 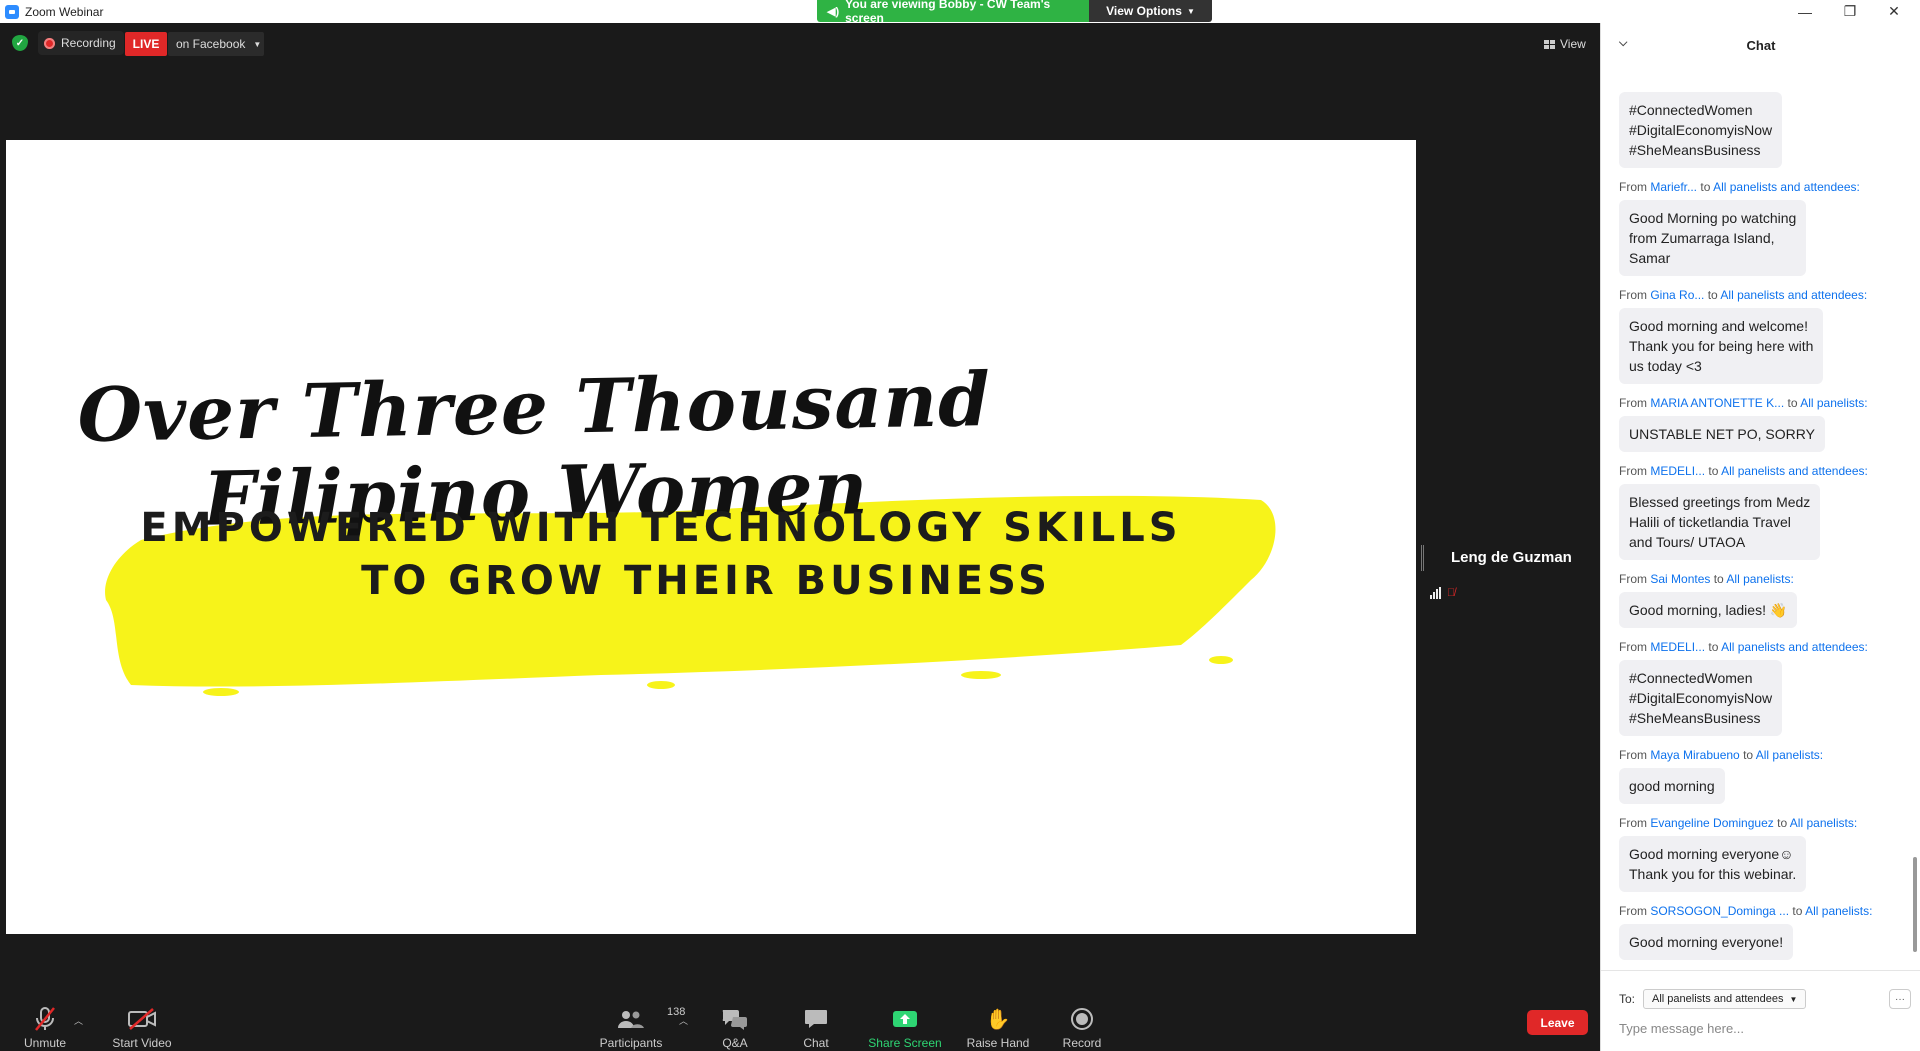 I want to click on view-options-button: View Options ▼, so click(x=1150, y=11).